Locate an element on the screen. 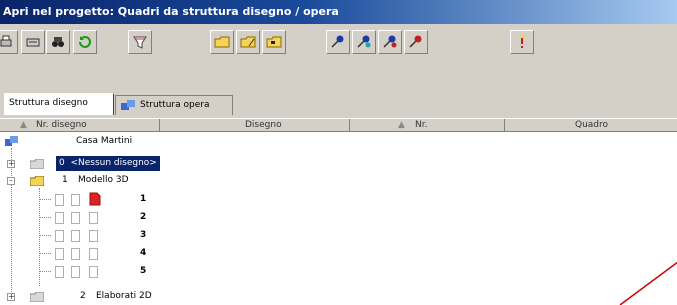 This screenshot has height=305, width=677. child-number: 1 is located at coordinates (143, 199).